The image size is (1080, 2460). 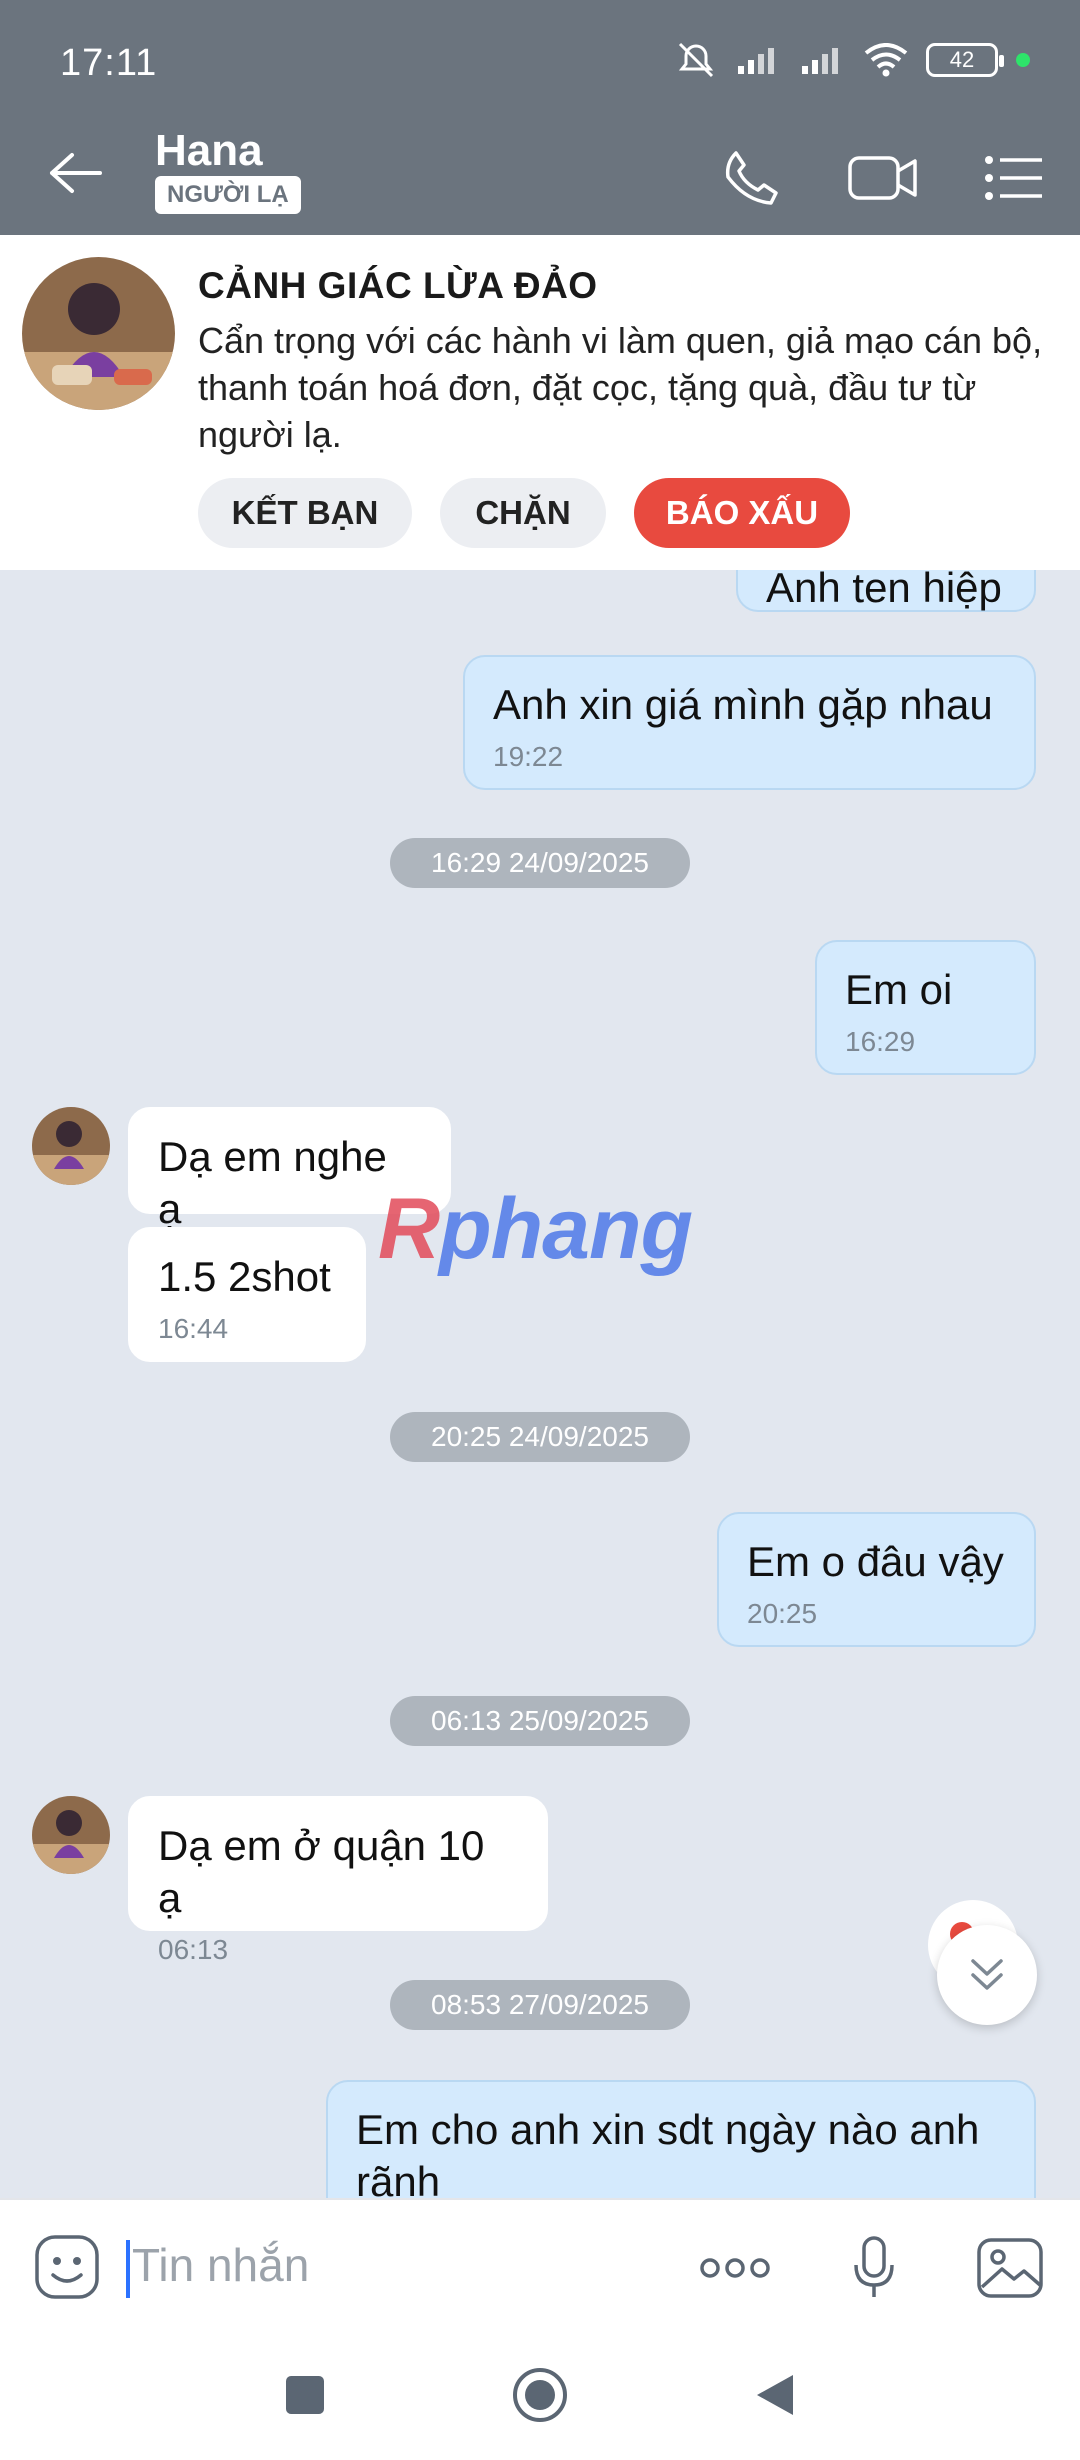 What do you see at coordinates (540, 2005) in the screenshot?
I see `date-separator: 08:53 27/09/2025` at bounding box center [540, 2005].